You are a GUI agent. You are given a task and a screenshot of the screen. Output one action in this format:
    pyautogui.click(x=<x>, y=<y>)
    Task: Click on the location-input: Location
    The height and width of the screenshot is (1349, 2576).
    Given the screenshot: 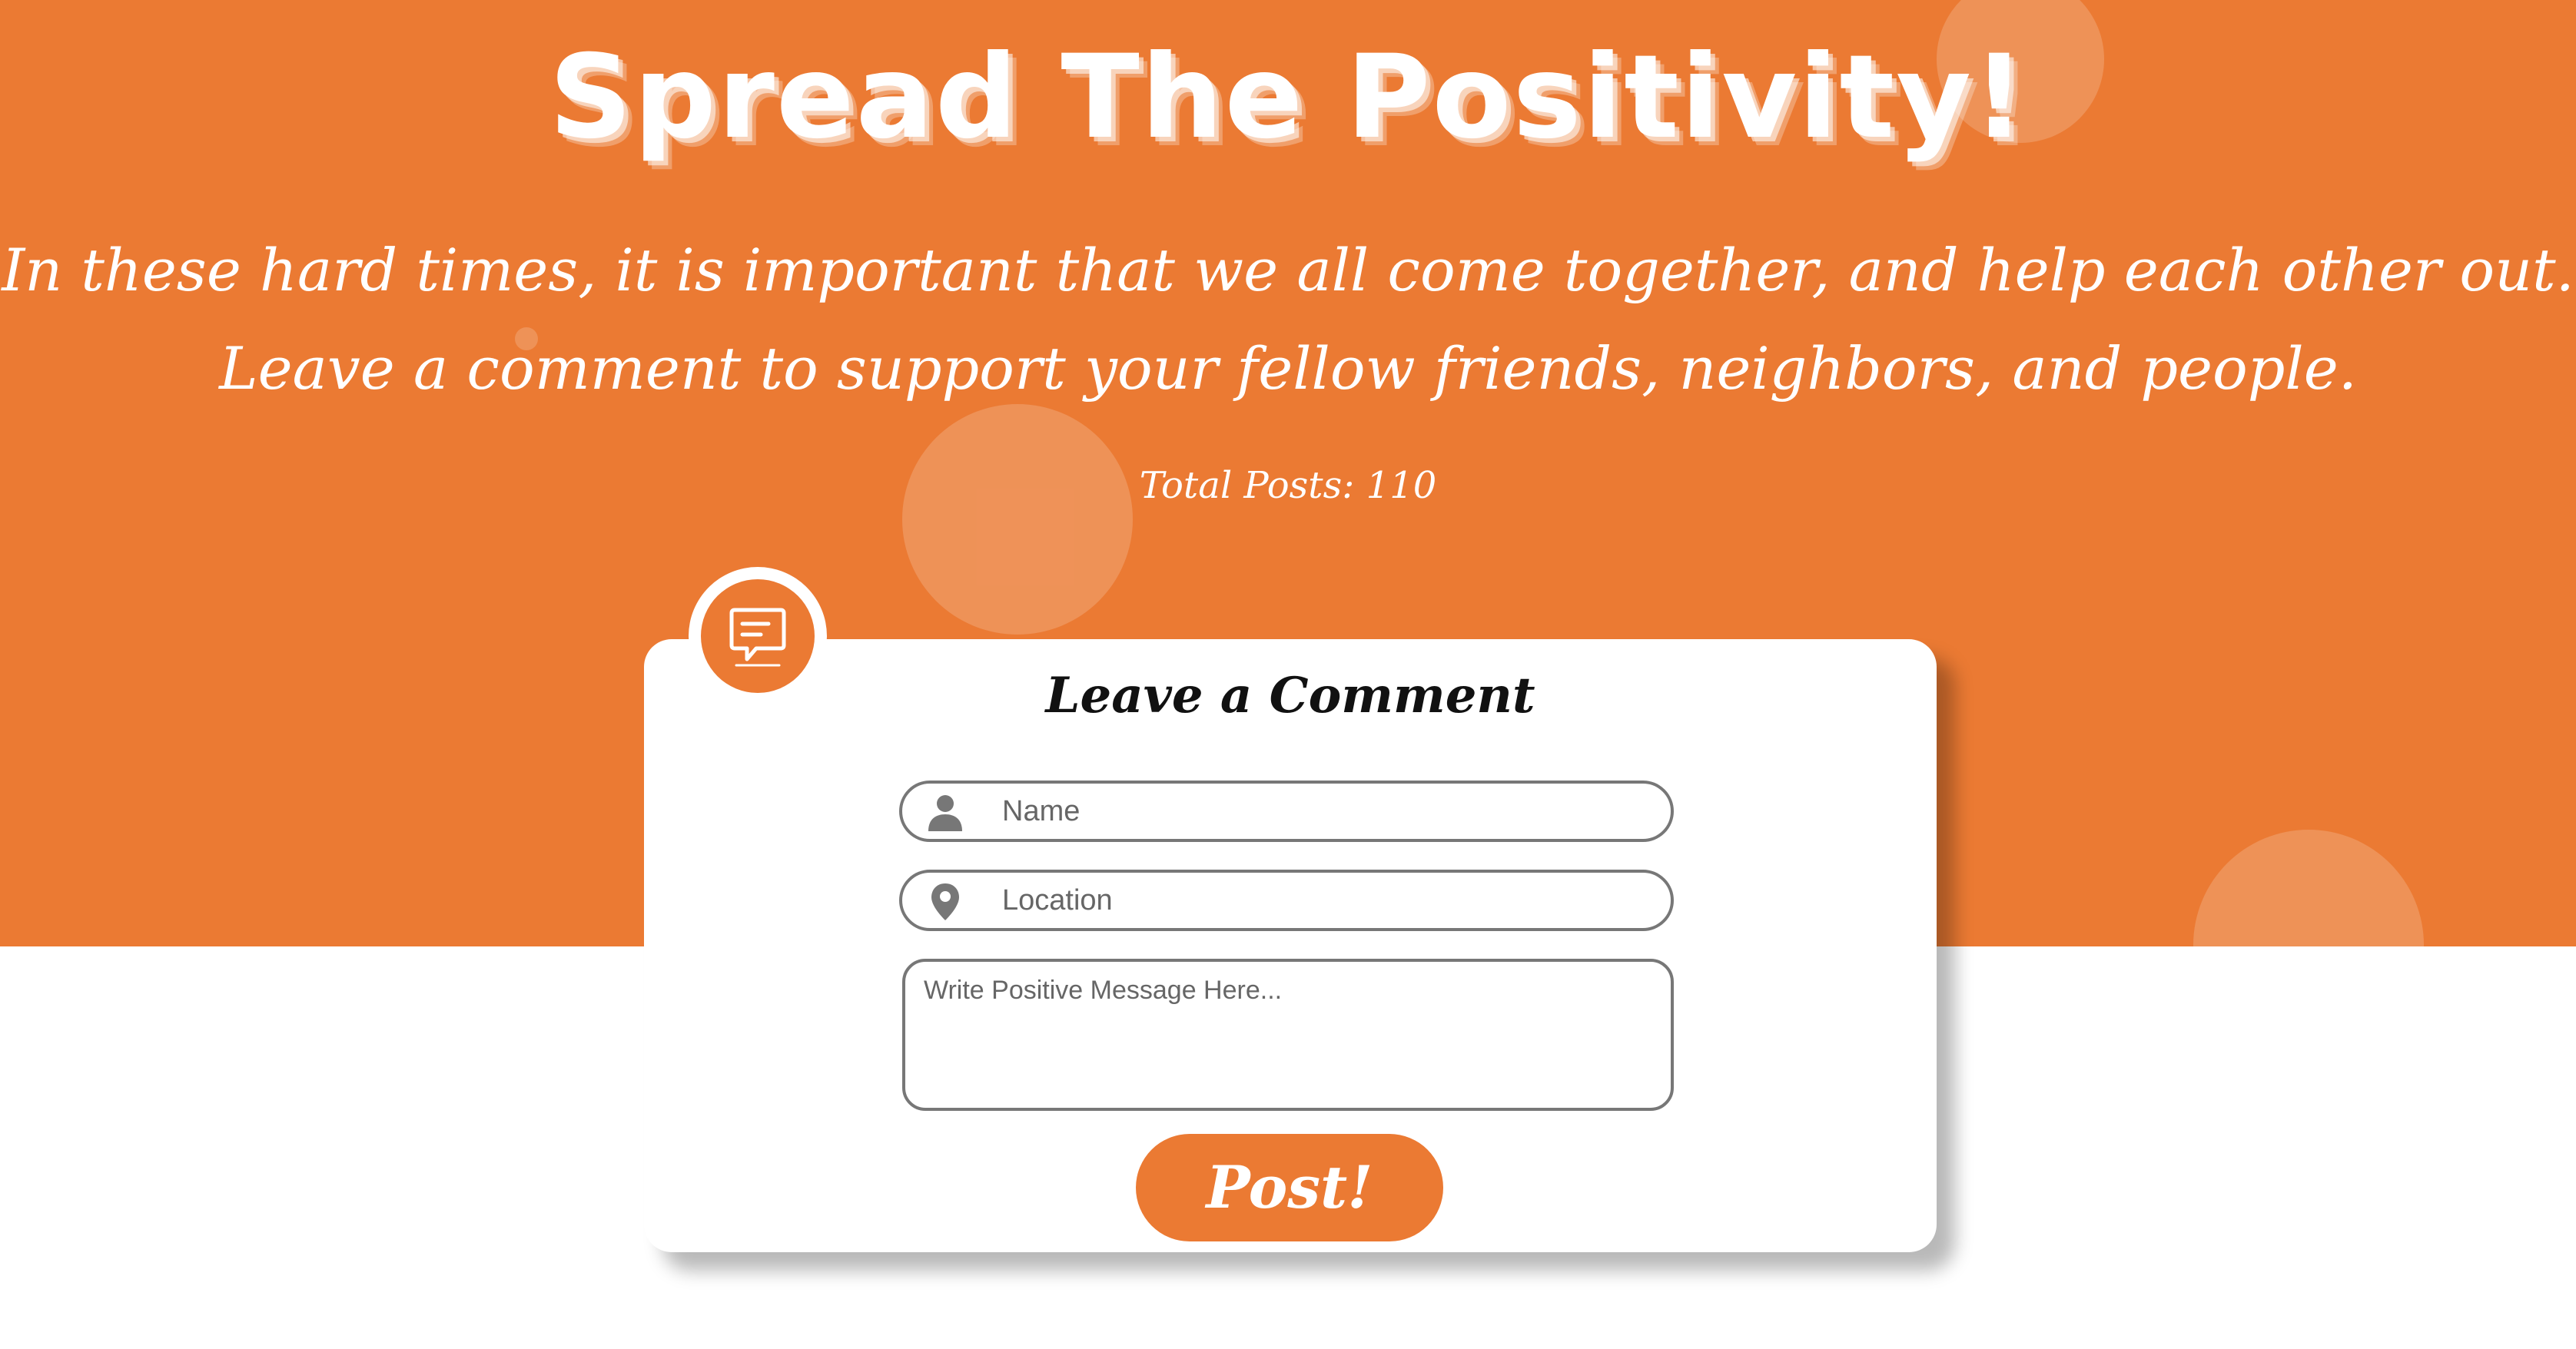 What is the action you would take?
    pyautogui.click(x=1057, y=900)
    